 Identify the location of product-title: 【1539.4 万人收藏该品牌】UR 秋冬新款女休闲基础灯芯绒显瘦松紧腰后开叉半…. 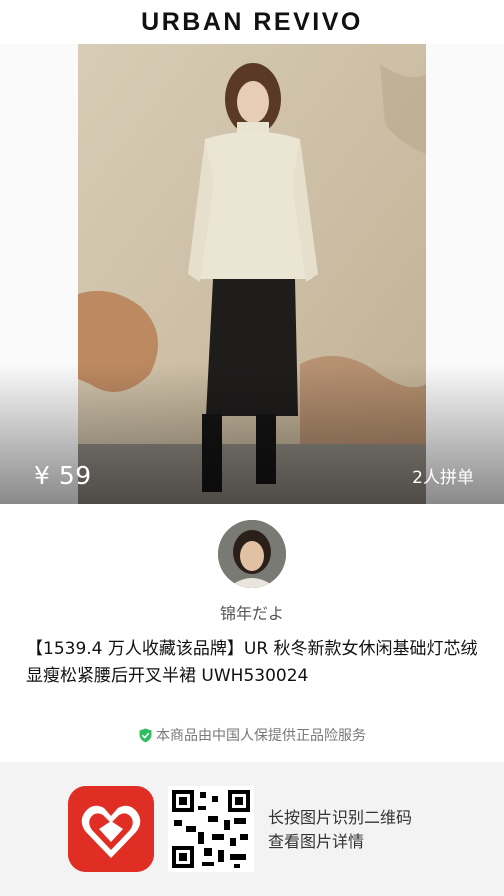
(252, 662).